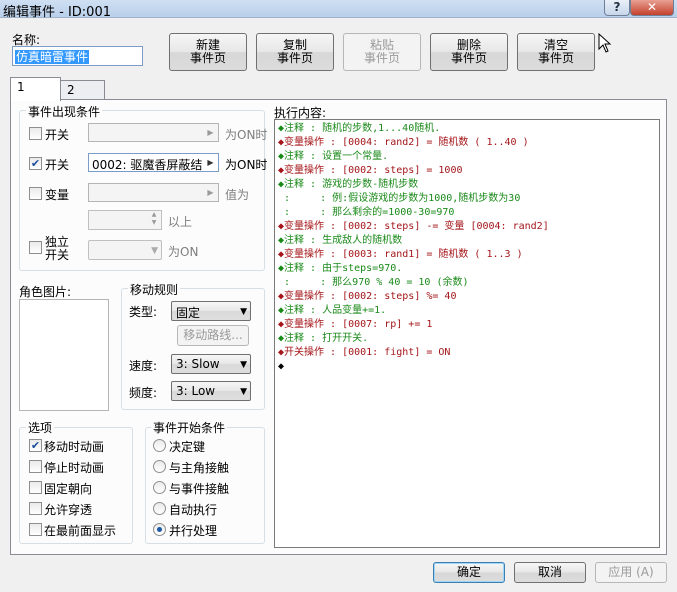 This screenshot has width=677, height=592. What do you see at coordinates (147, 165) in the screenshot?
I see `switch2-value: 0002: 驱魔香屏蔽结` at bounding box center [147, 165].